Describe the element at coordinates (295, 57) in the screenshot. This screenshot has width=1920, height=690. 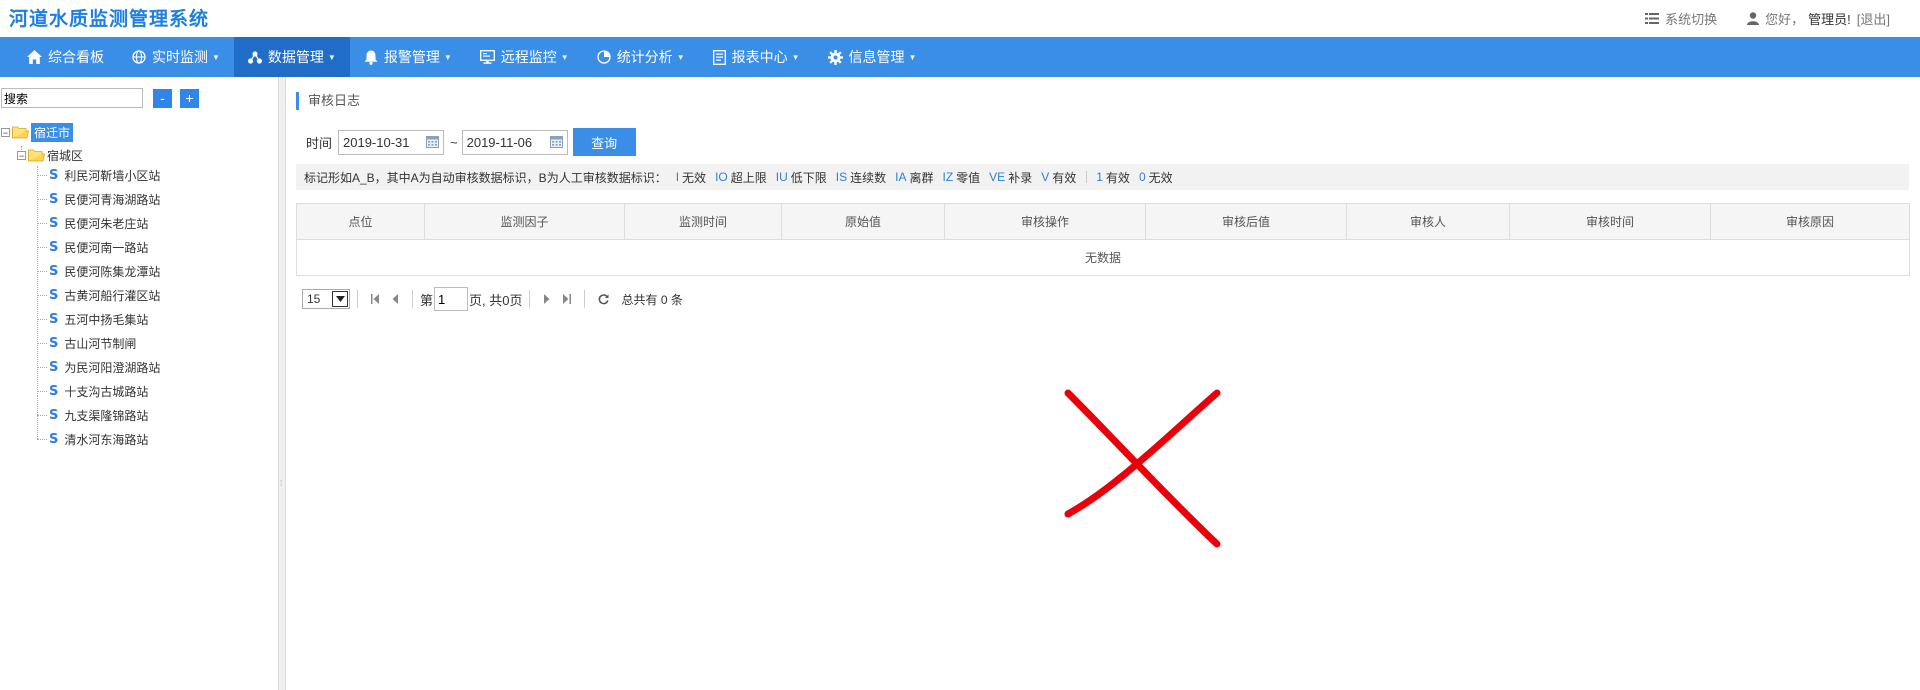
I see `nav-label: 数据管理` at that location.